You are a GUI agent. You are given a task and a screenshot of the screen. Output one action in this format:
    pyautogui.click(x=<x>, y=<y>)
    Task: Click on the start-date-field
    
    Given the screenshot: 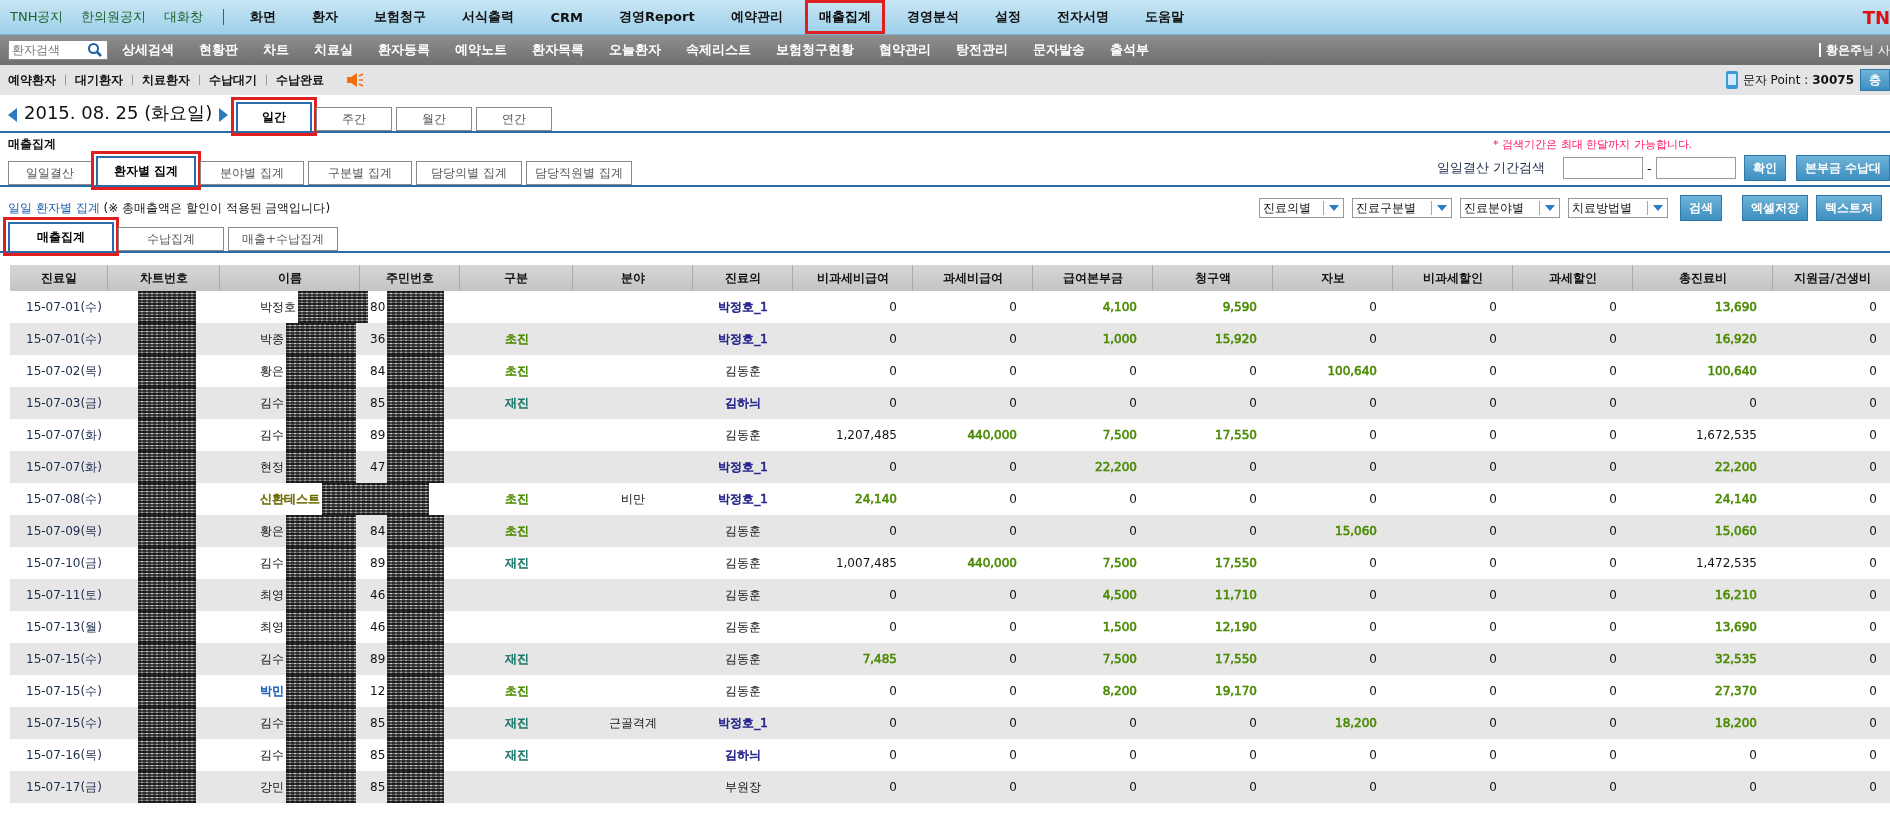 What is the action you would take?
    pyautogui.click(x=1603, y=168)
    